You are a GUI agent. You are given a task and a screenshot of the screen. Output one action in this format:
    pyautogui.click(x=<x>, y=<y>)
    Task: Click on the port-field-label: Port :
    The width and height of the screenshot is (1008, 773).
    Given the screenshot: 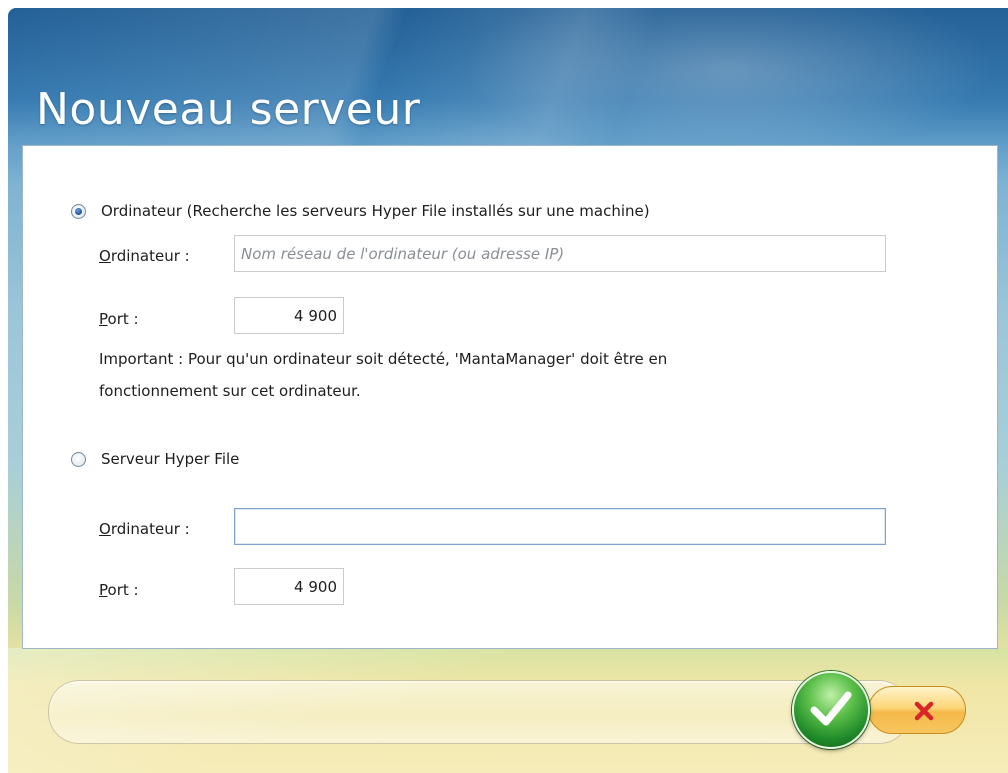 What is the action you would take?
    pyautogui.click(x=119, y=319)
    